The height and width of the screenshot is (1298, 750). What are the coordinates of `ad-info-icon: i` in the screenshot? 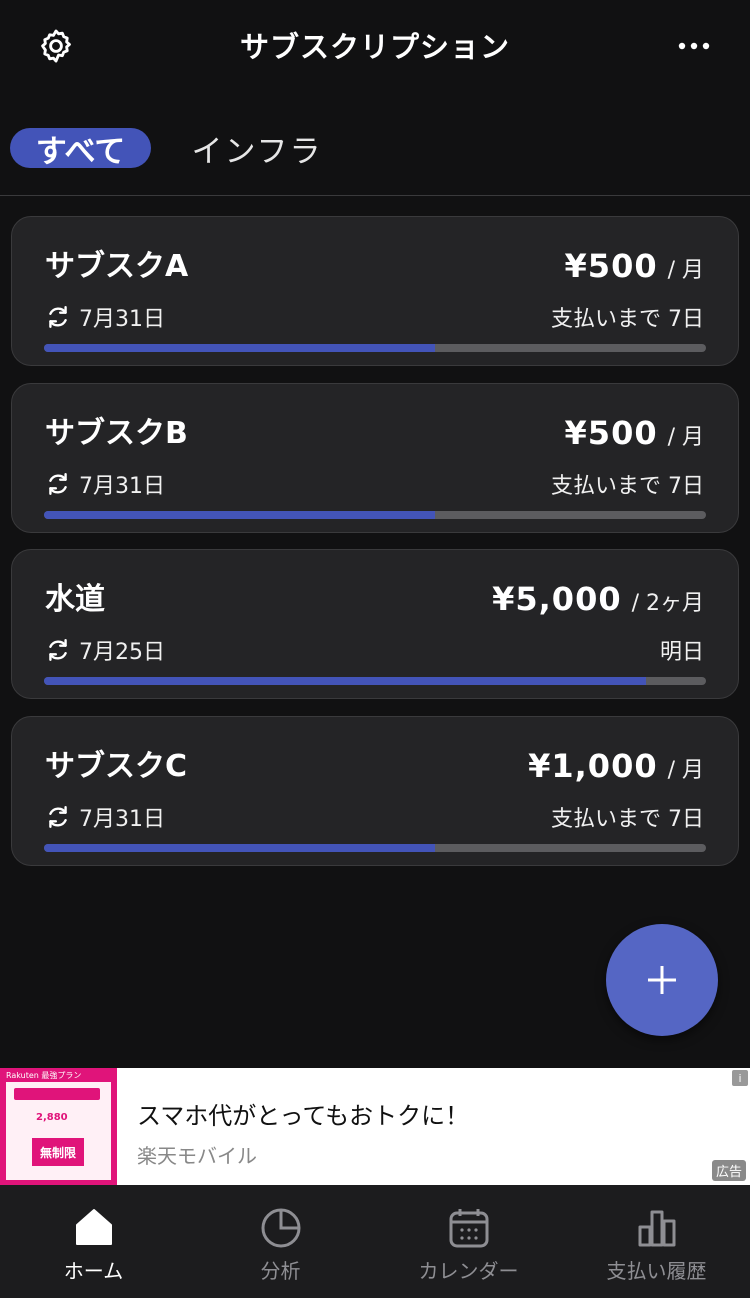 It's located at (740, 1078).